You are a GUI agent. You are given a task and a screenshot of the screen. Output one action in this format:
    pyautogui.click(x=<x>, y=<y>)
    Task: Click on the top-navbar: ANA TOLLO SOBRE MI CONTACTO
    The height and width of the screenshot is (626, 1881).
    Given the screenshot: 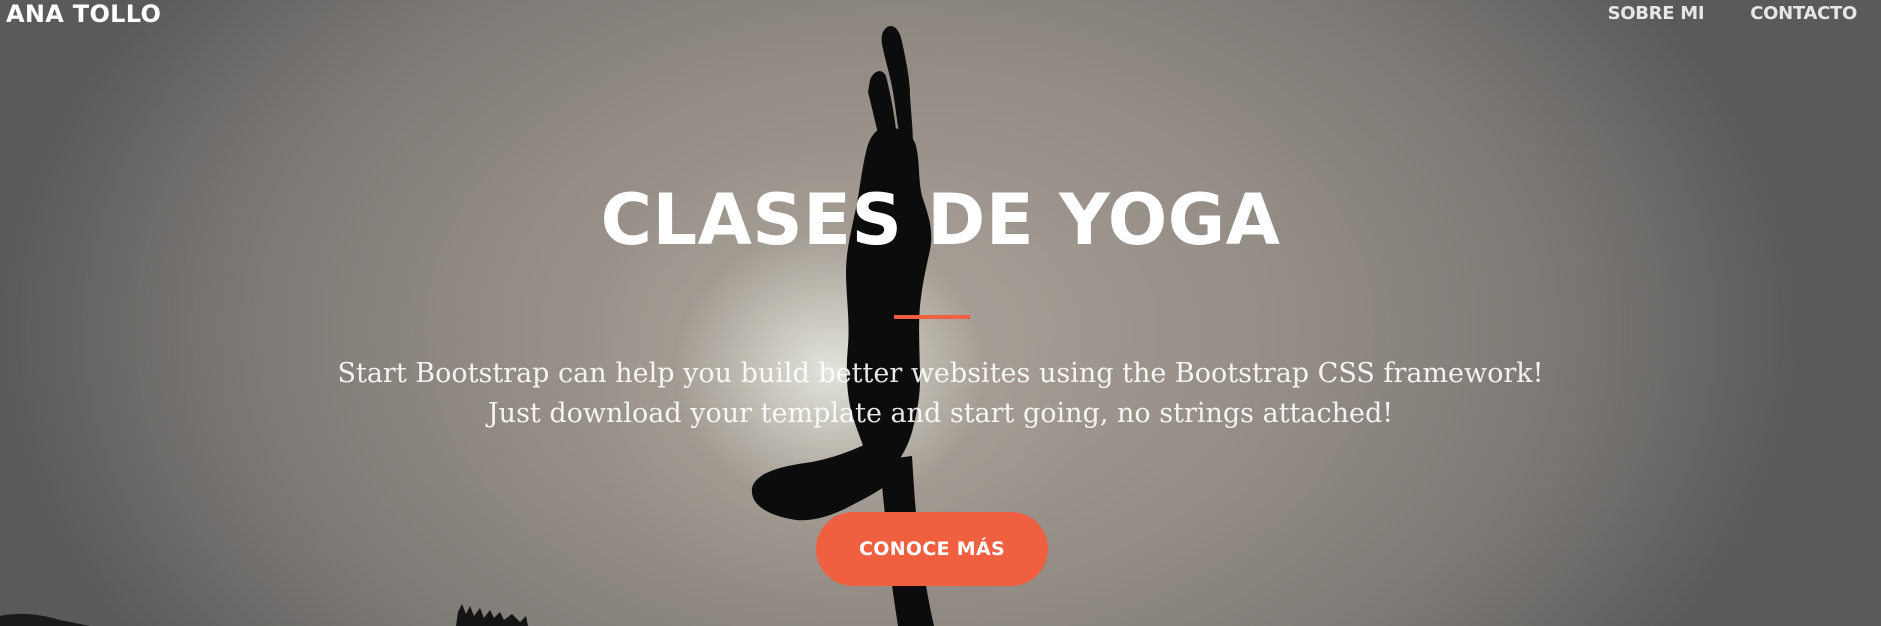 What is the action you would take?
    pyautogui.click(x=940, y=15)
    